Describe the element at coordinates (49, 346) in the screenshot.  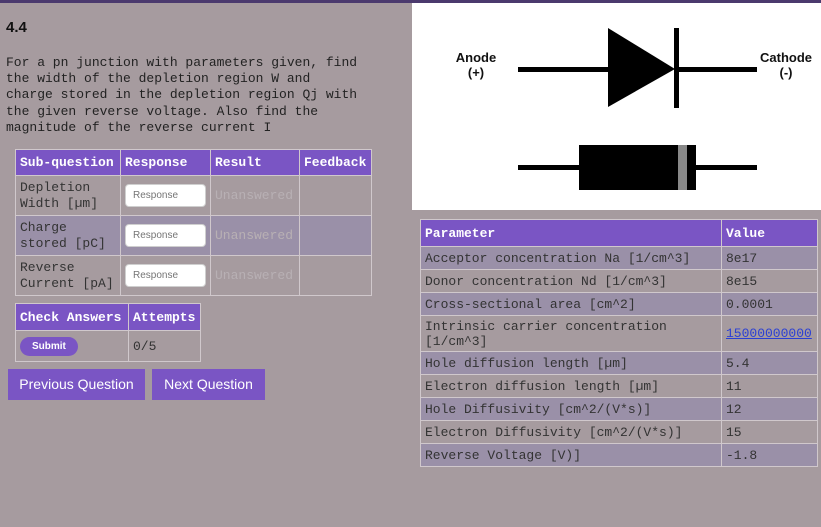
I see `submit-button: Submit` at that location.